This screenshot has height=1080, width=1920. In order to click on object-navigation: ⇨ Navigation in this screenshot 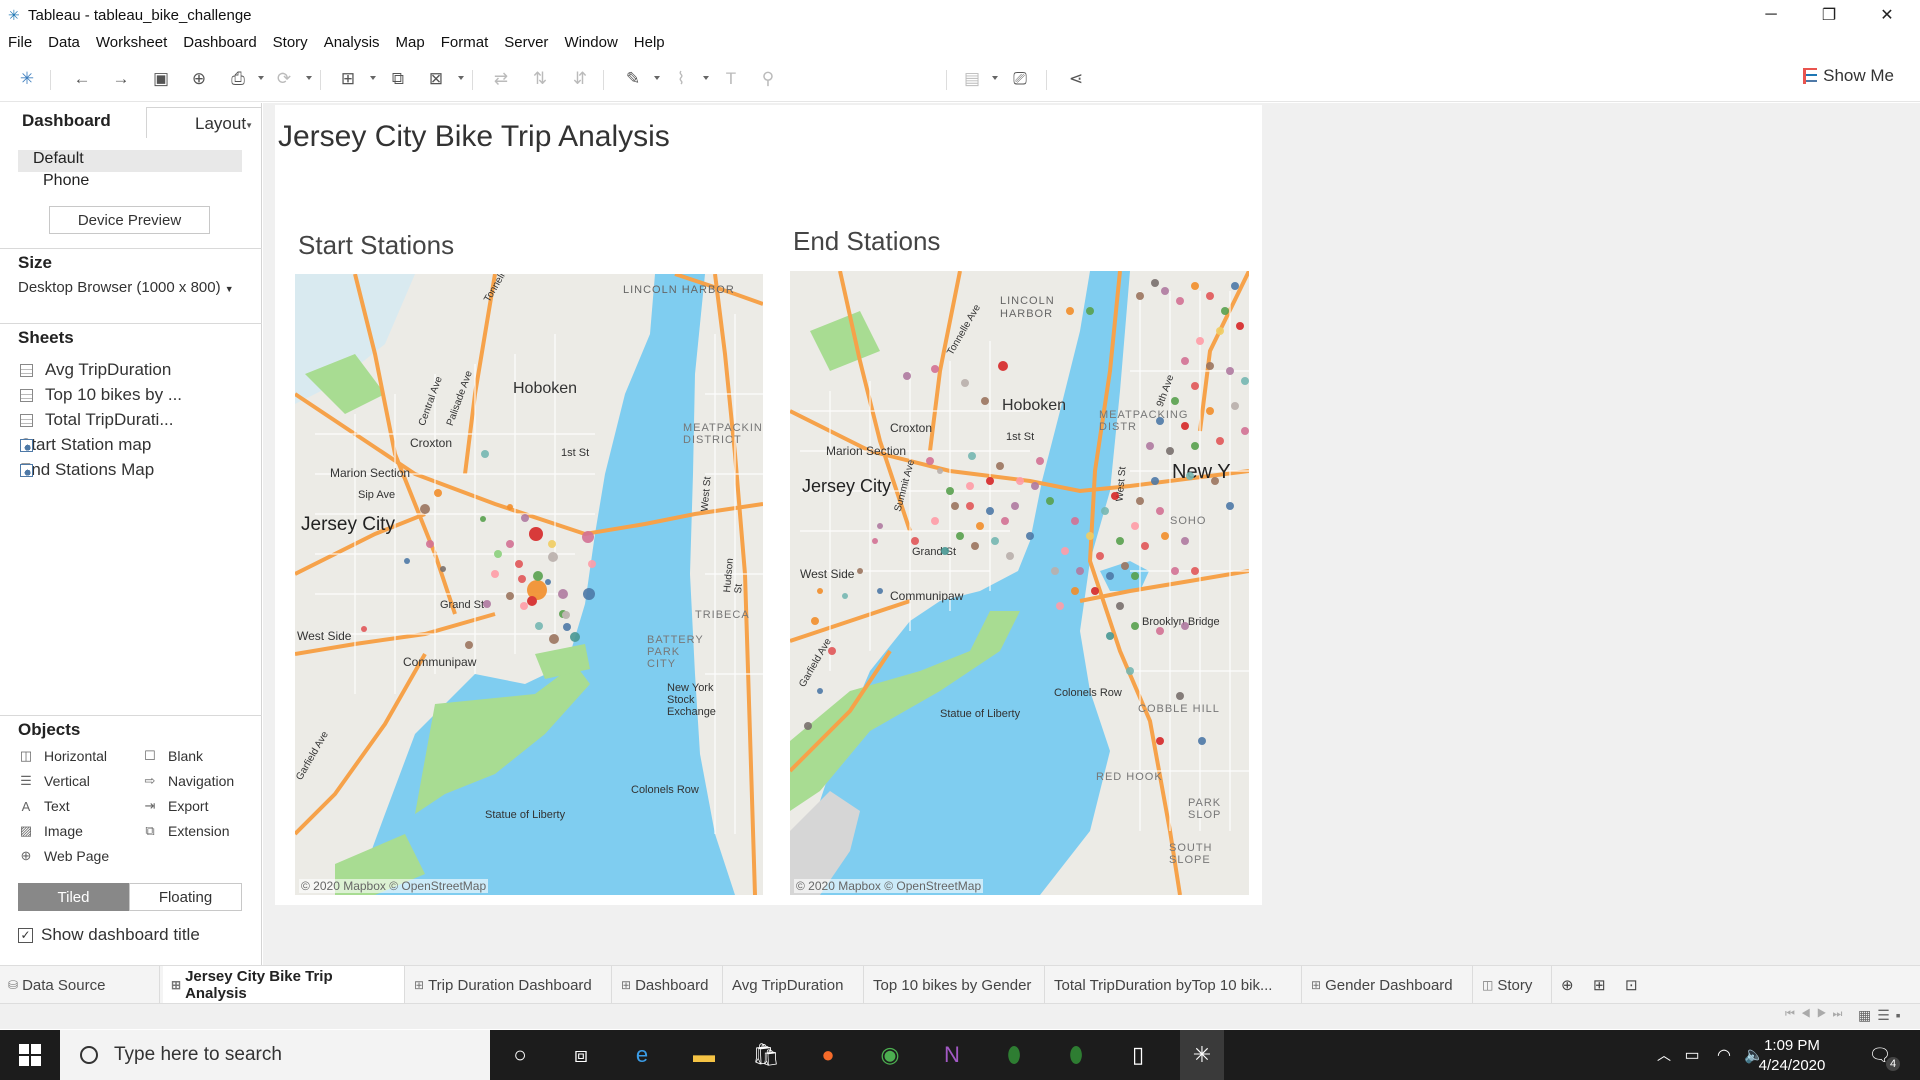, I will do `click(188, 781)`.